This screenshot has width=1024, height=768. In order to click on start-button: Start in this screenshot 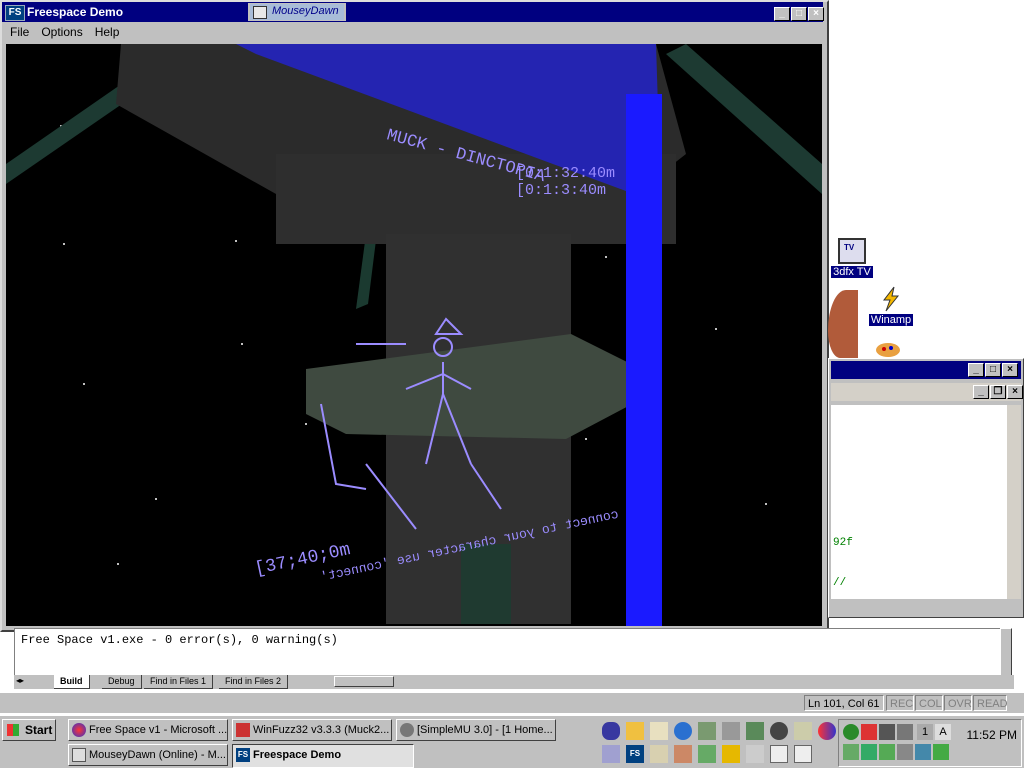, I will do `click(29, 730)`.